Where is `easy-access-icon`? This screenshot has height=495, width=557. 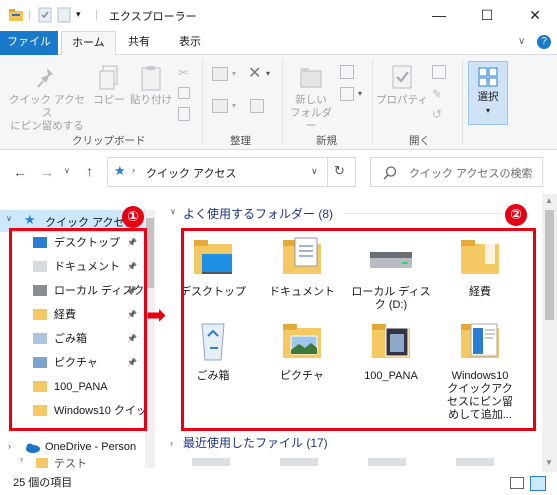
easy-access-icon is located at coordinates (347, 94).